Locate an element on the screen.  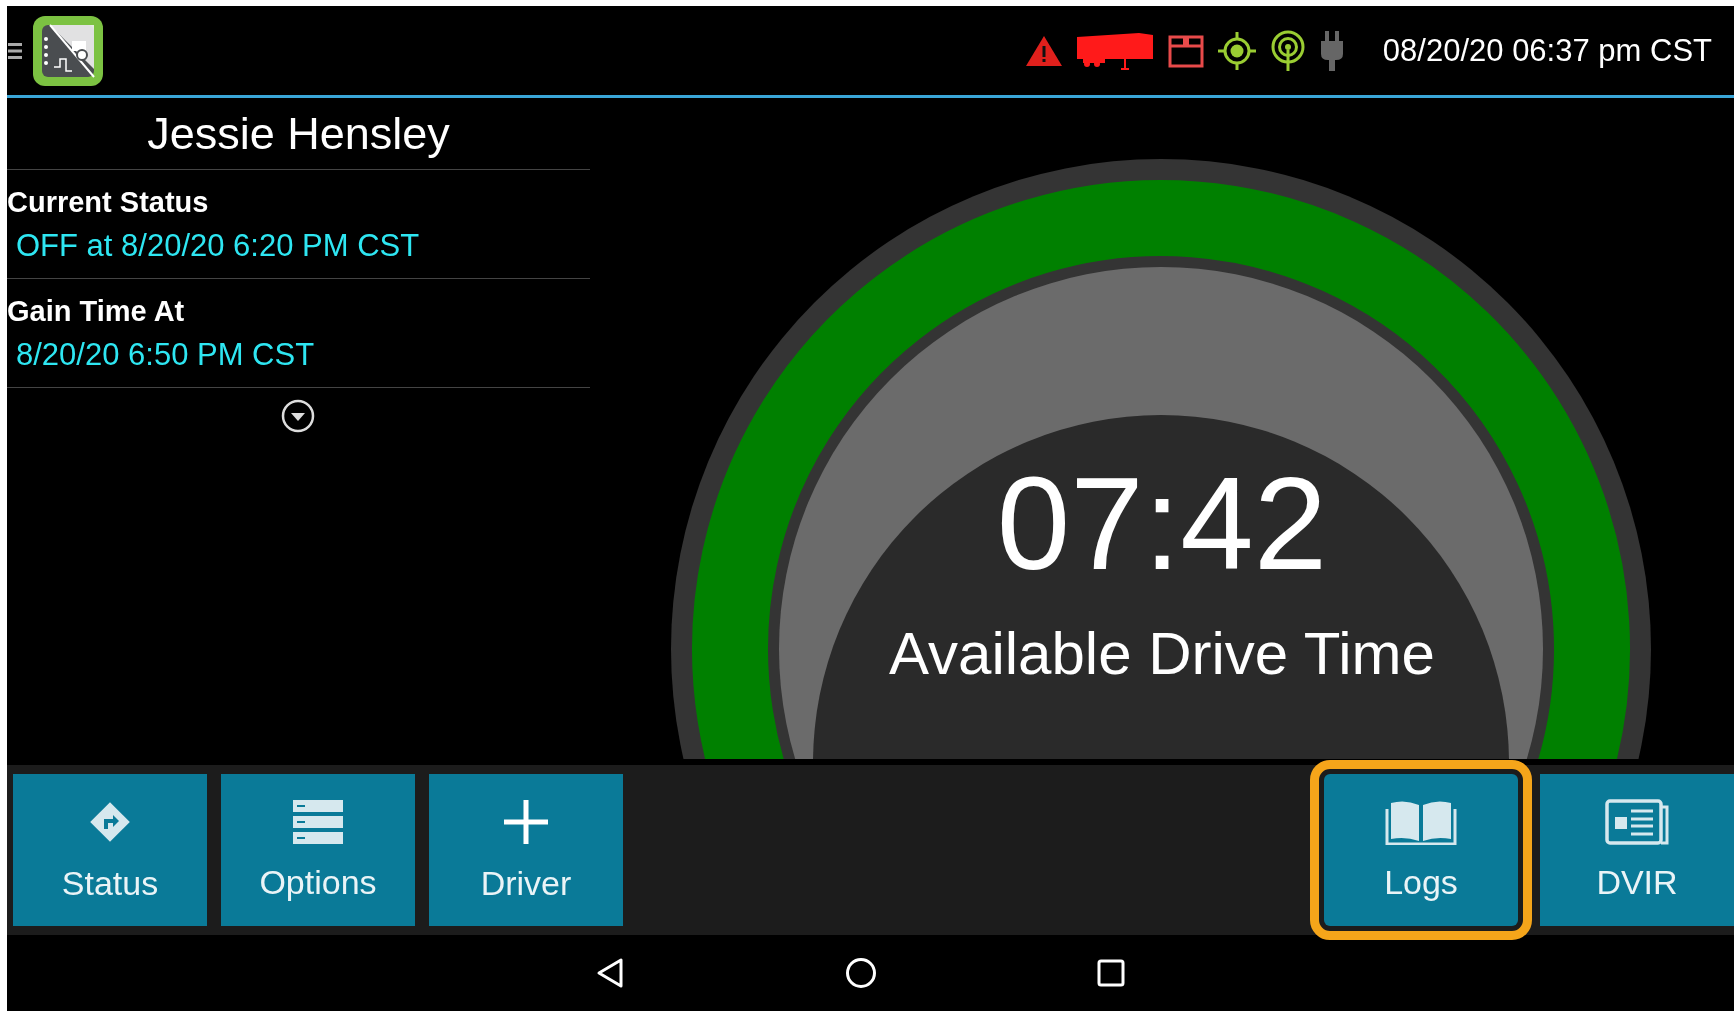
toolbar-button: Options is located at coordinates (318, 850).